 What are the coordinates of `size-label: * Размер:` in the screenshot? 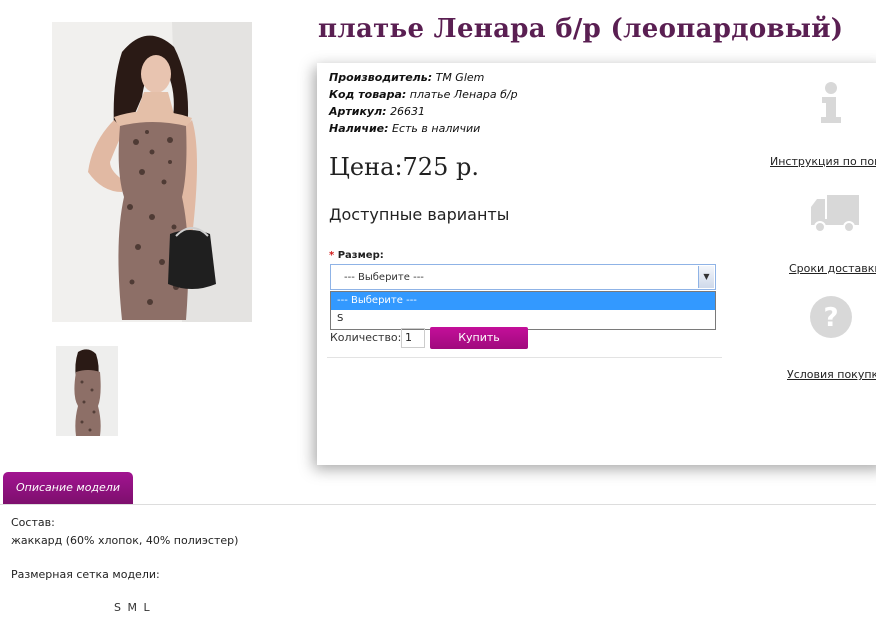 It's located at (356, 255).